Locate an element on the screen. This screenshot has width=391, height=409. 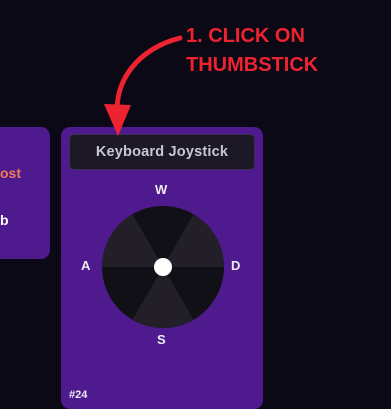
annotation-line-1: 1. CLICK ON is located at coordinates (245, 36).